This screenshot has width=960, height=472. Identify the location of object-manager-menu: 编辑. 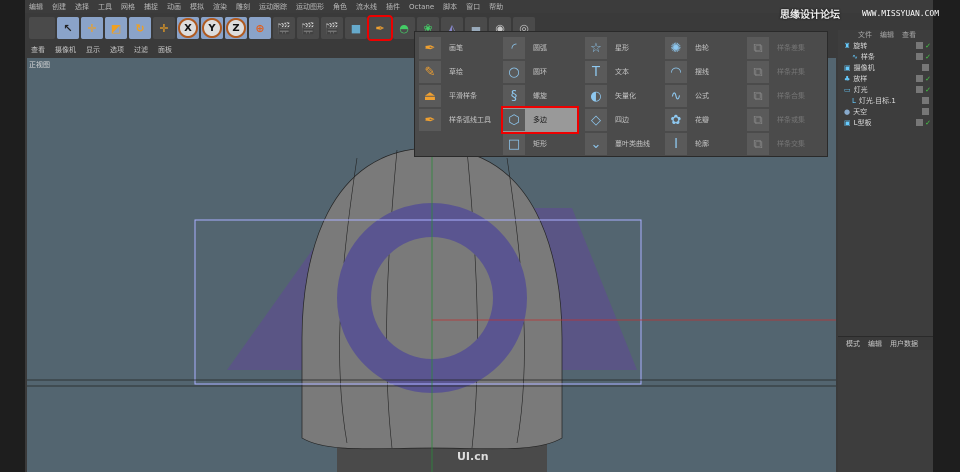
(887, 35).